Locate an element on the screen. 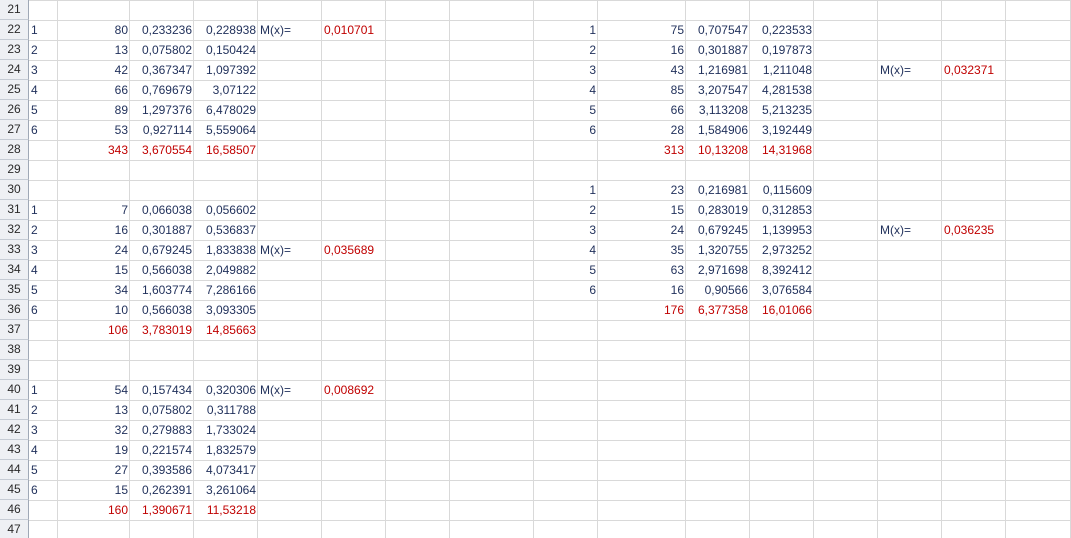  value-cell: 0,283019 is located at coordinates (718, 210).